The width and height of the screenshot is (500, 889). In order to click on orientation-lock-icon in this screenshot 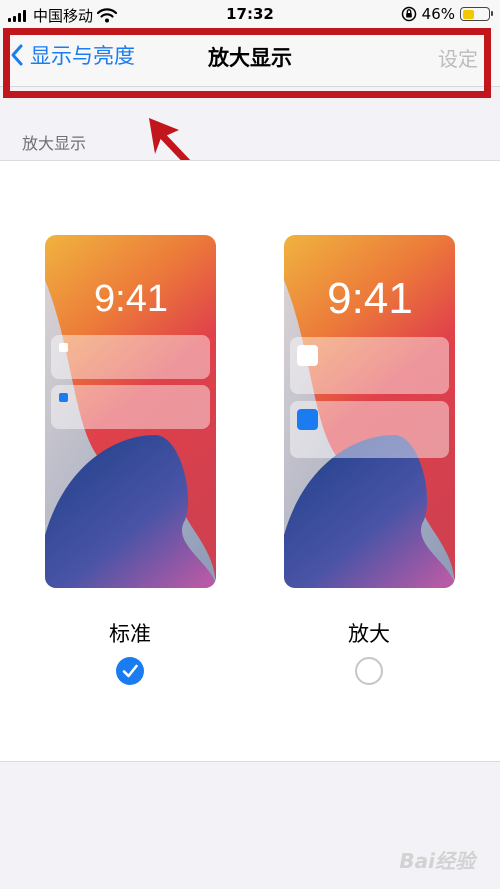, I will do `click(408, 14)`.